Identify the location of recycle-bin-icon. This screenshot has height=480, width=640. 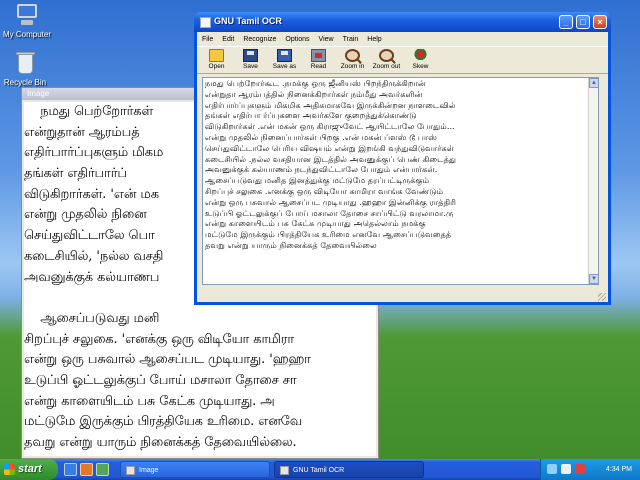
(25, 63).